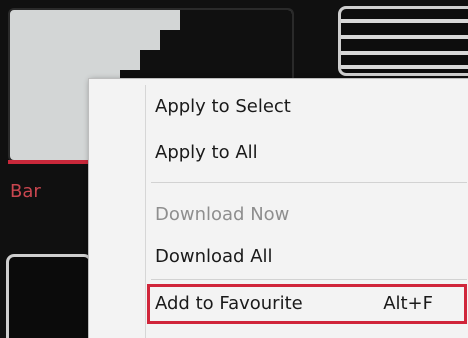 This screenshot has height=338, width=468. Describe the element at coordinates (49, 296) in the screenshot. I see `thumbnail-preview-dark` at that location.